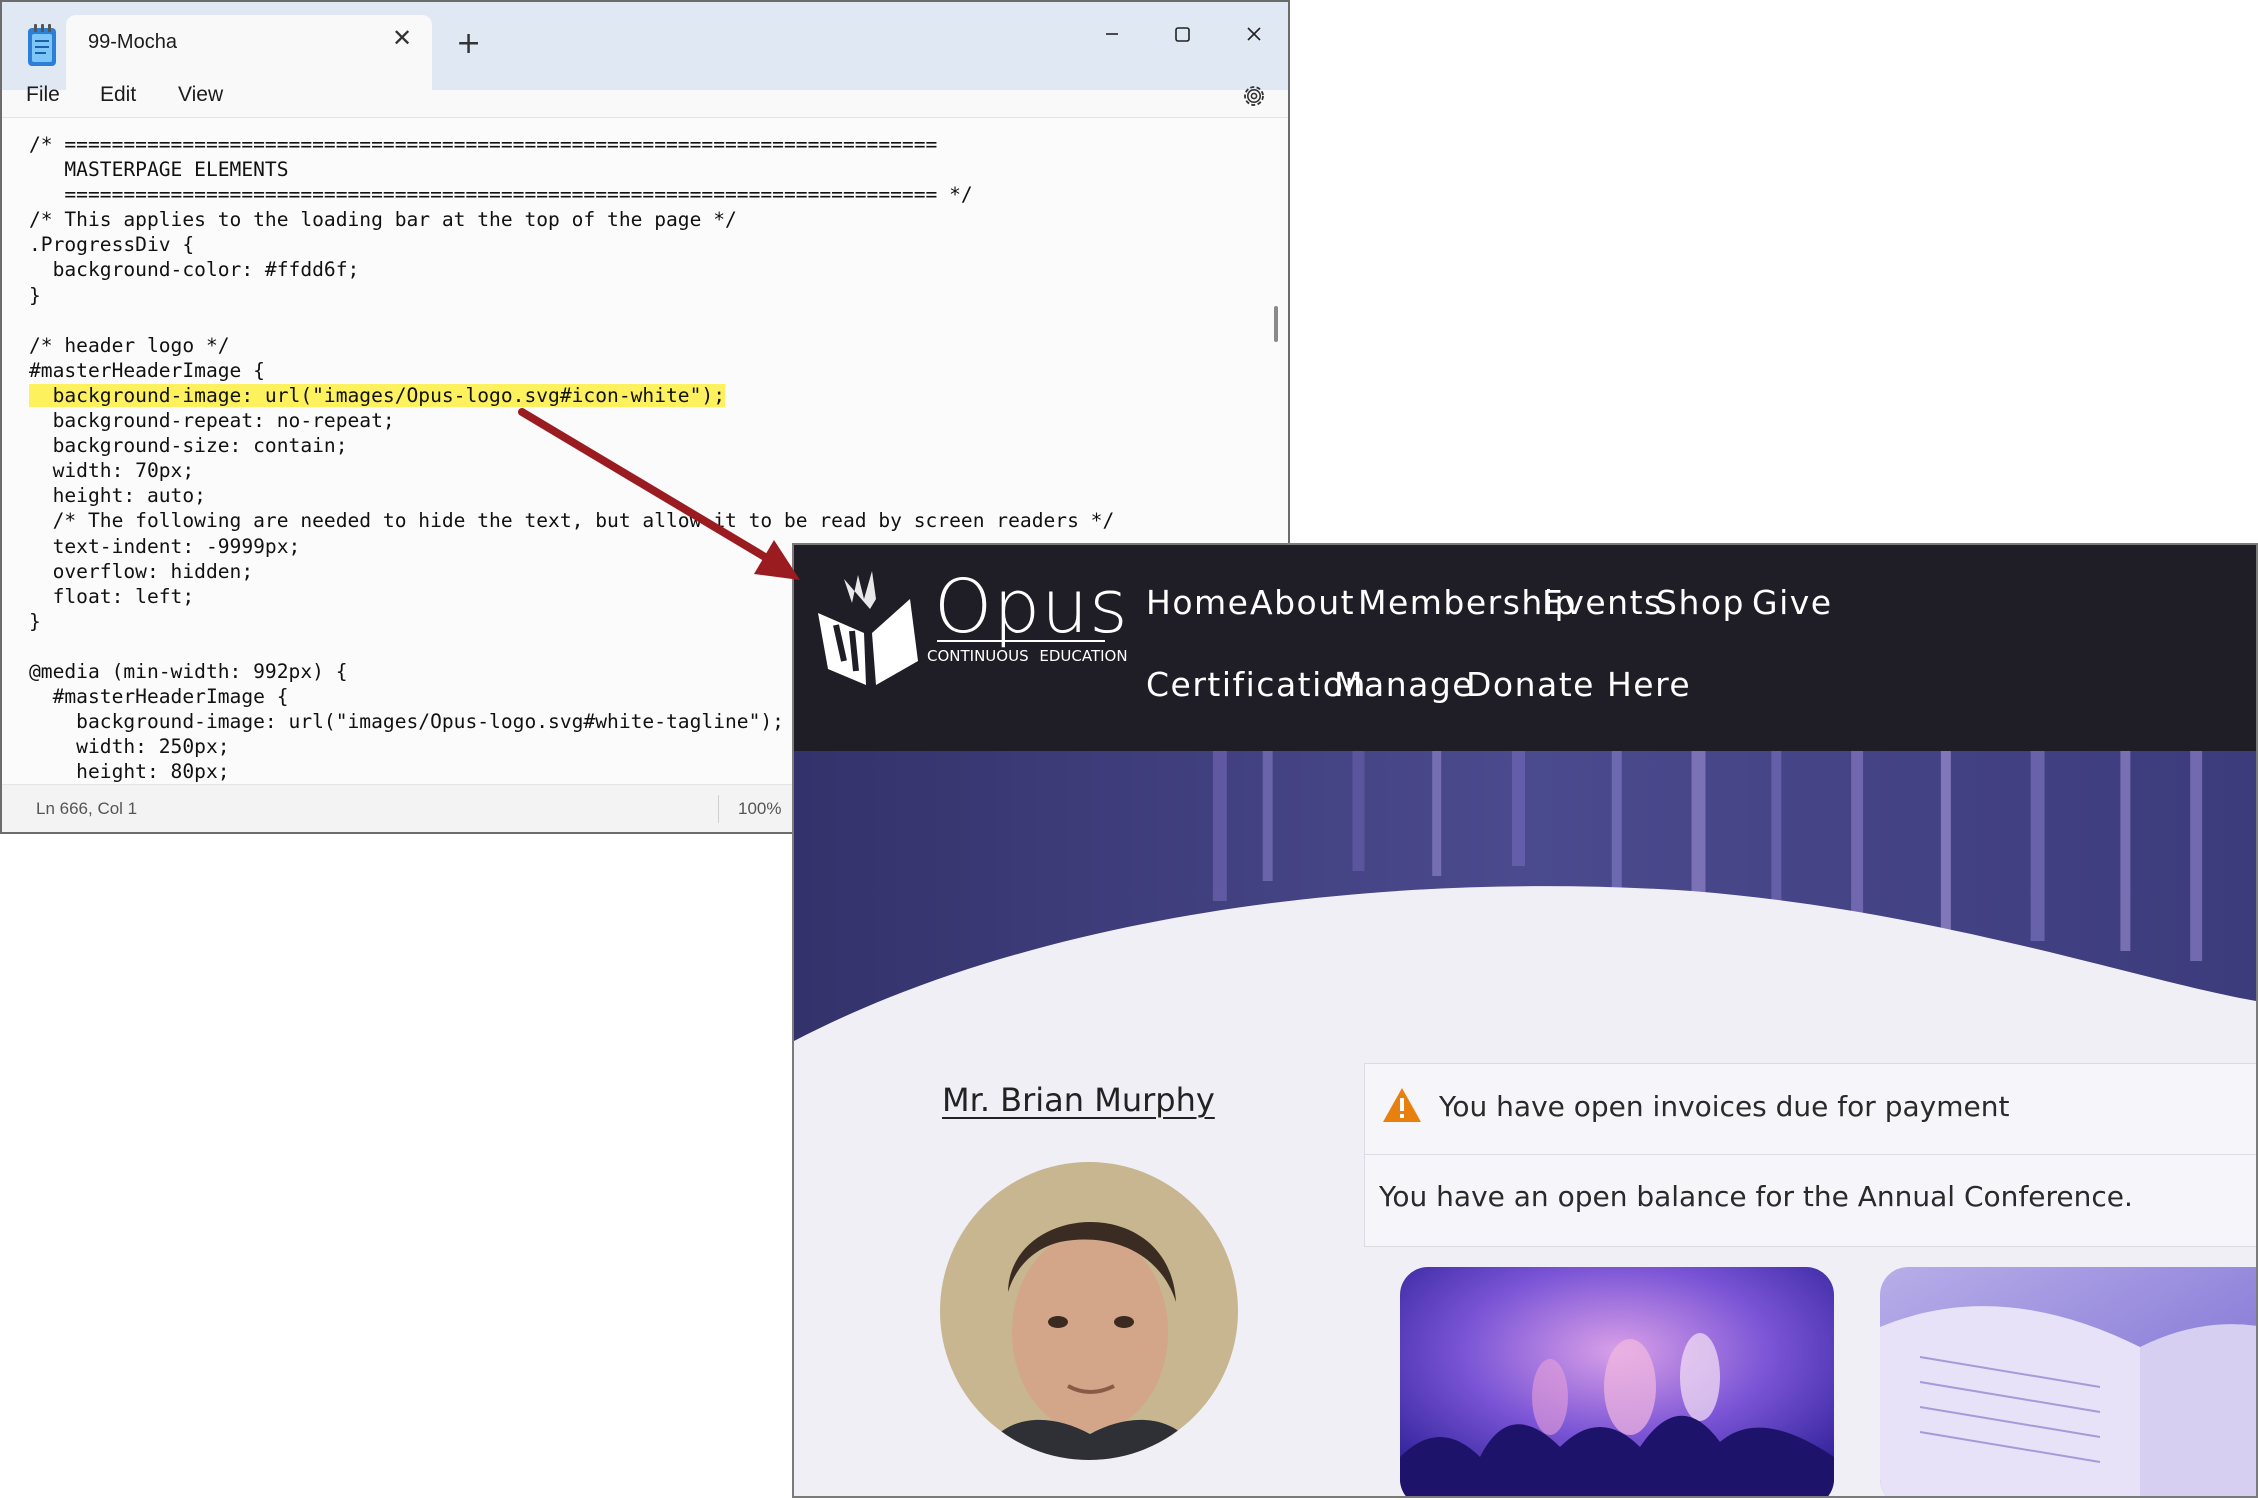  What do you see at coordinates (1021, 641) in the screenshot?
I see `logo-underline` at bounding box center [1021, 641].